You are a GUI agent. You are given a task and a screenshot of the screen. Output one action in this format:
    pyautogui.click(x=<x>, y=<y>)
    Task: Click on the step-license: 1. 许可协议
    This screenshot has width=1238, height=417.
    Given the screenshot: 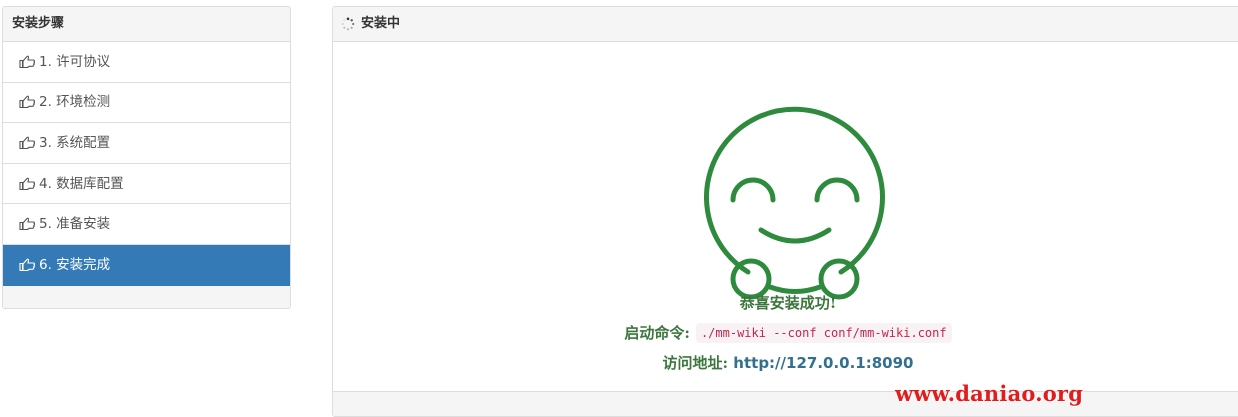 What is the action you would take?
    pyautogui.click(x=146, y=62)
    